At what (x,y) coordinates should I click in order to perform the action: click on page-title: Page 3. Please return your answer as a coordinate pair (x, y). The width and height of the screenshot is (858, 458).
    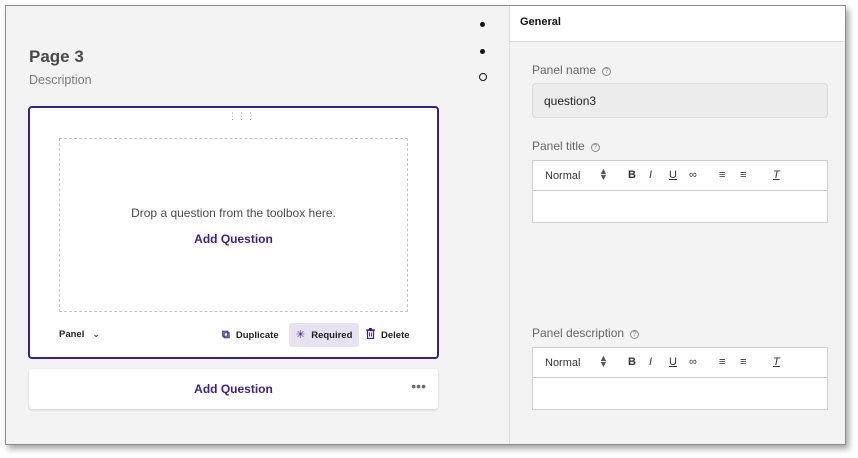
    Looking at the image, I should click on (56, 57).